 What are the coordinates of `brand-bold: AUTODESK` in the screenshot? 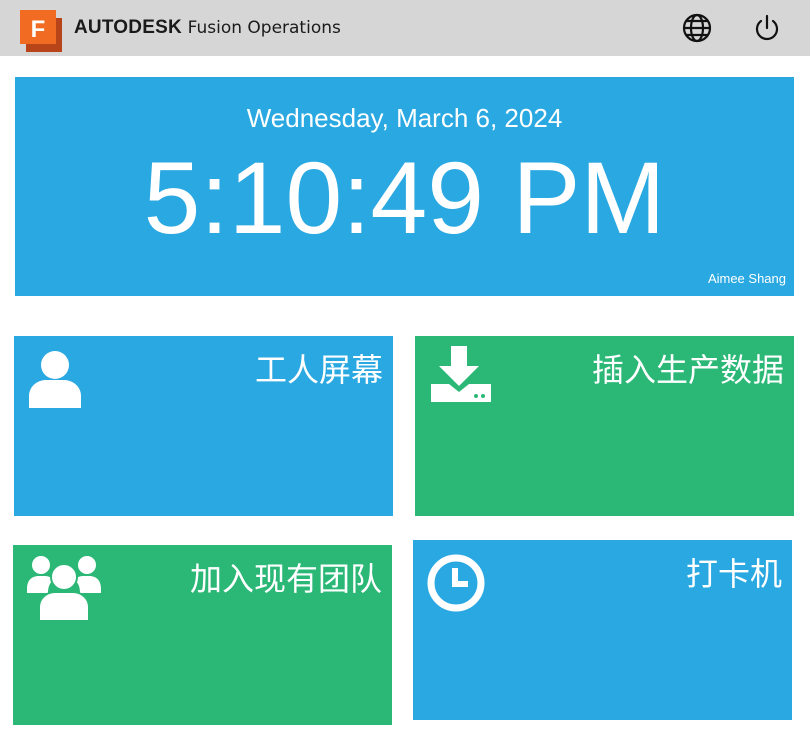 It's located at (128, 27).